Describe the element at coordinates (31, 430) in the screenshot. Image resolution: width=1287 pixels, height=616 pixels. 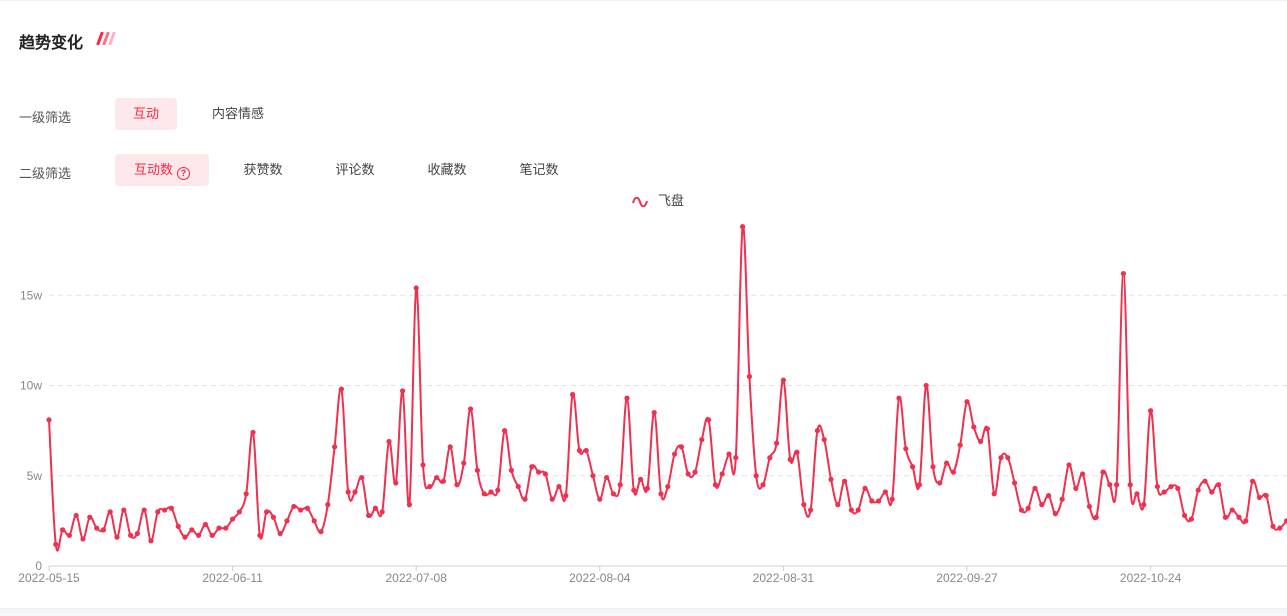
I see `y-axis-ticks: 05w10w15w` at that location.